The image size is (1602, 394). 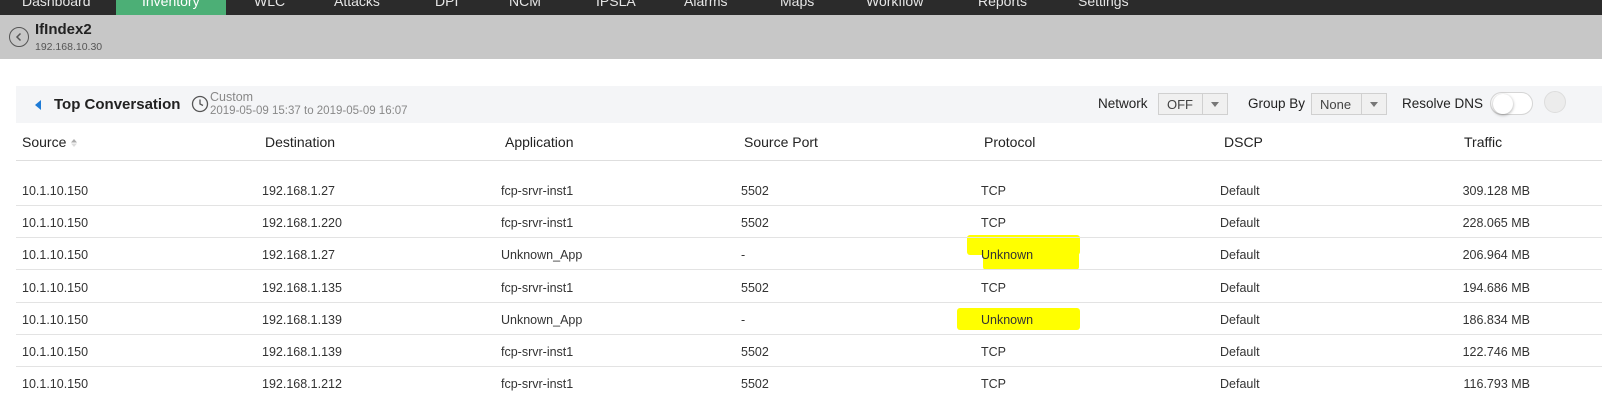 What do you see at coordinates (801, 37) in the screenshot?
I see `device-header: IfIndex2 192.168.10.30` at bounding box center [801, 37].